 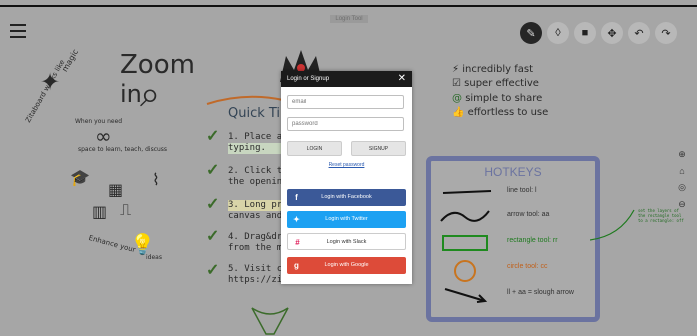 I want to click on slack-icon: #, so click(x=297, y=242).